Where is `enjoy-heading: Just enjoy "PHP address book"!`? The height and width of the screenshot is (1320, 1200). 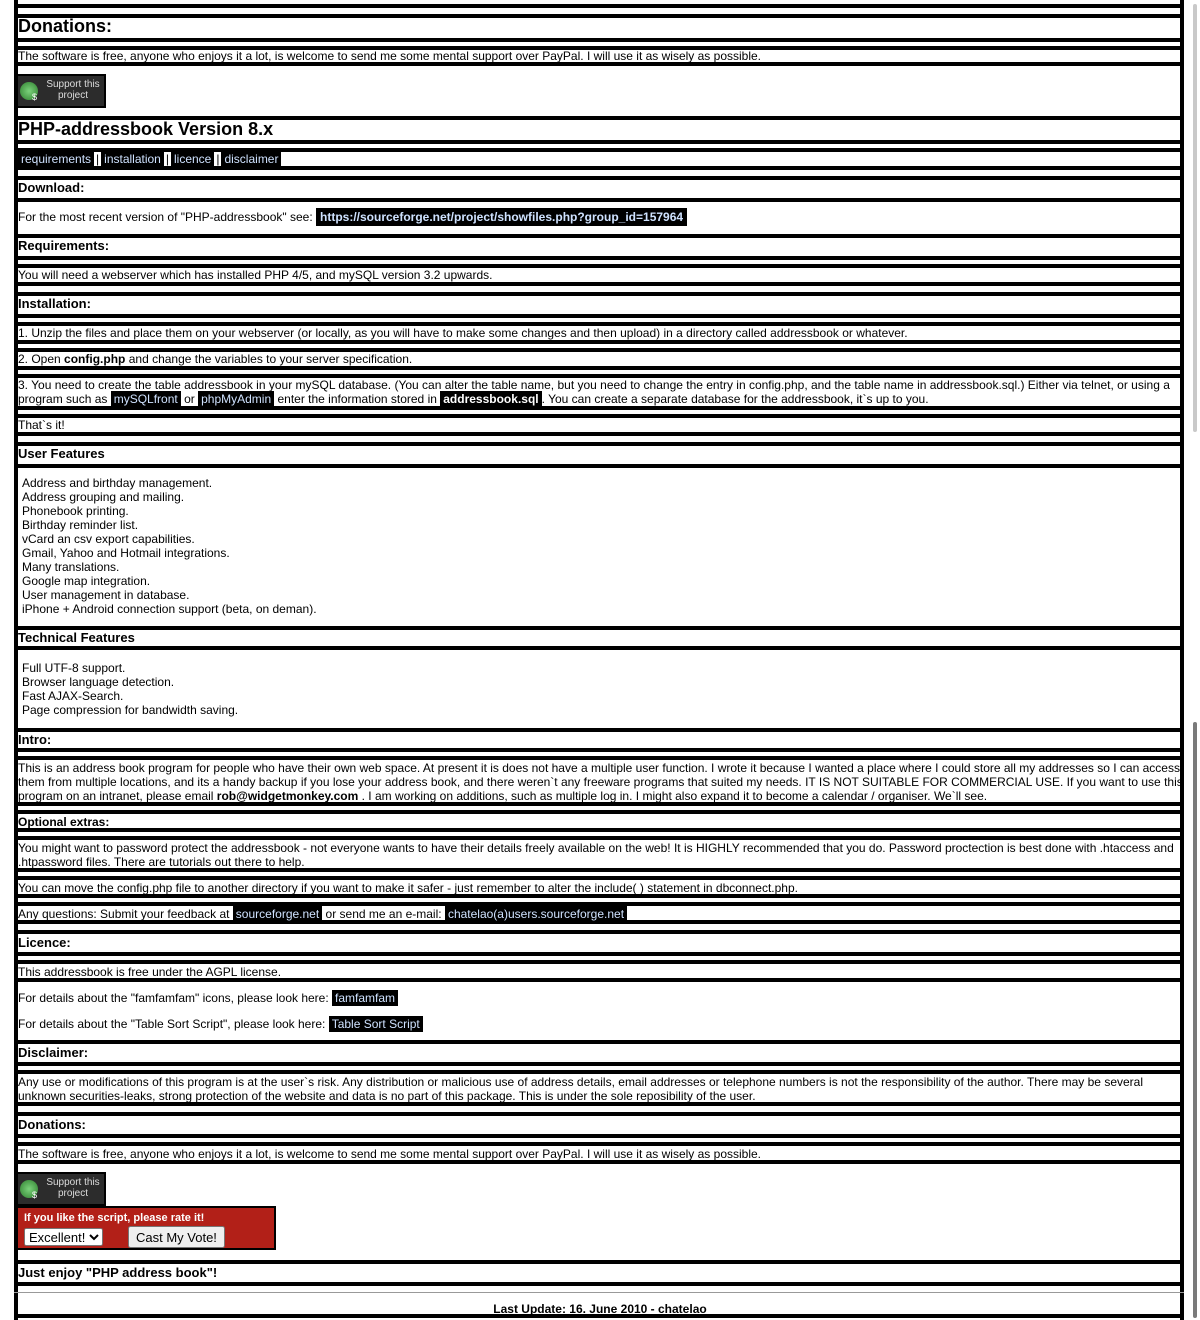 enjoy-heading: Just enjoy "PHP address book"! is located at coordinates (118, 1272).